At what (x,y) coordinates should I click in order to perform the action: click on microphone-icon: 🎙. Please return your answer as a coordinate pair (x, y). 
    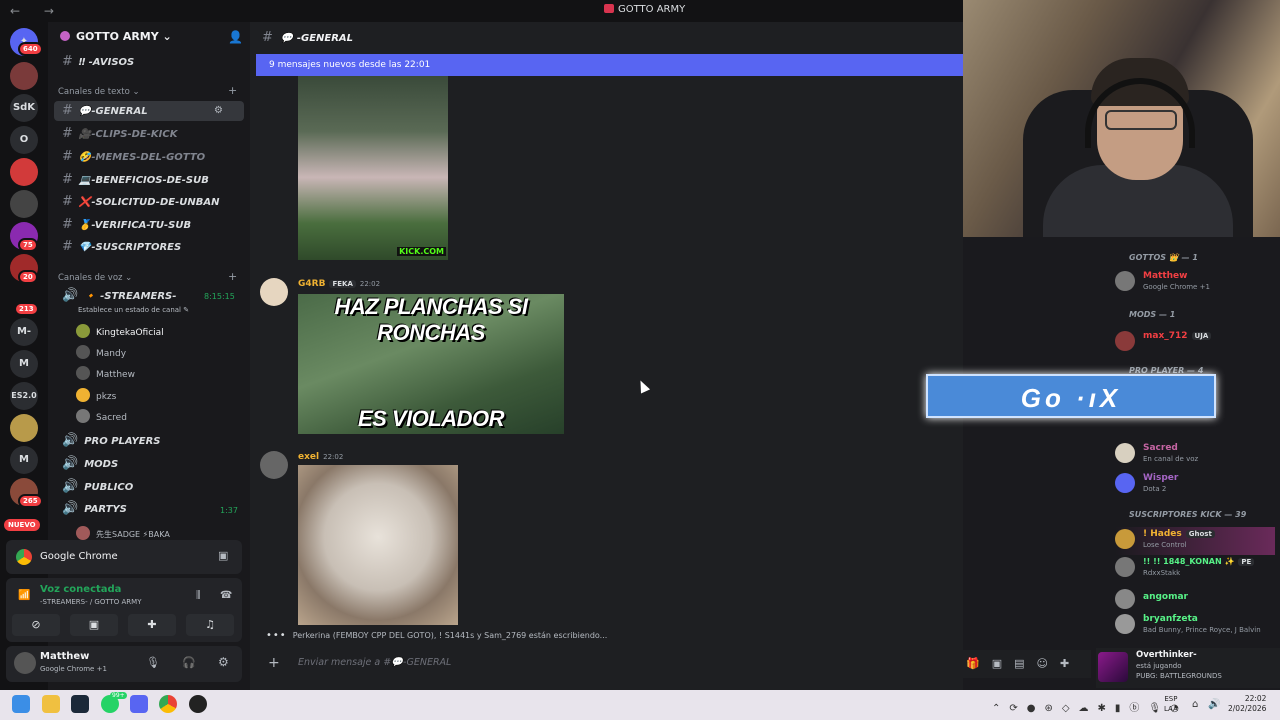
    Looking at the image, I should click on (153, 662).